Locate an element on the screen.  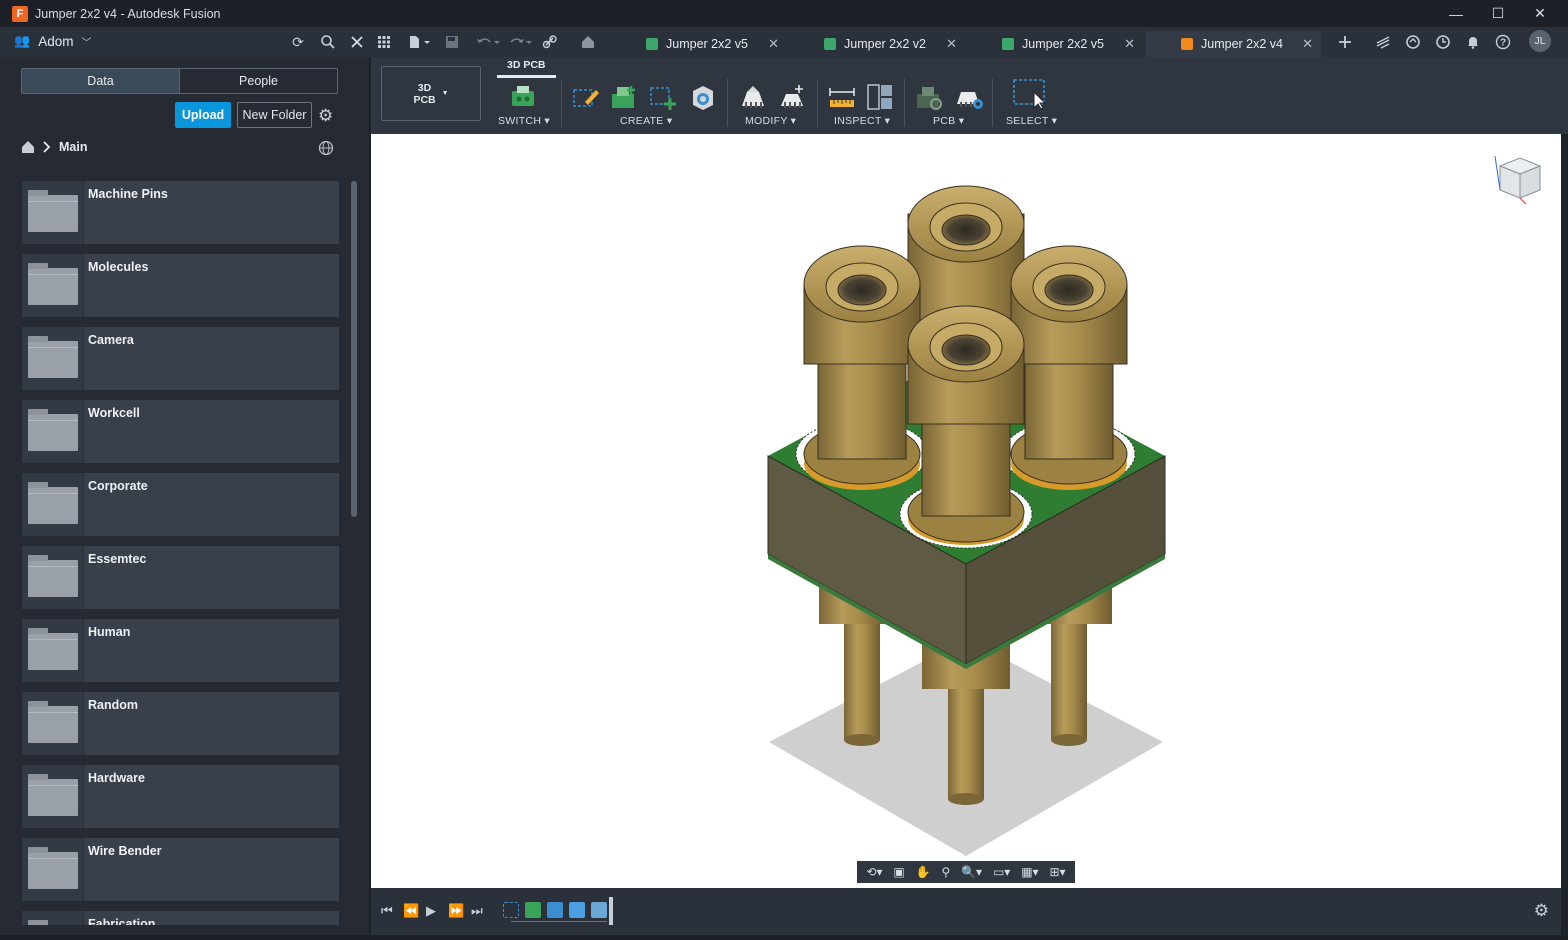
workspace-switcher: 3D PCB ▼ is located at coordinates (431, 93).